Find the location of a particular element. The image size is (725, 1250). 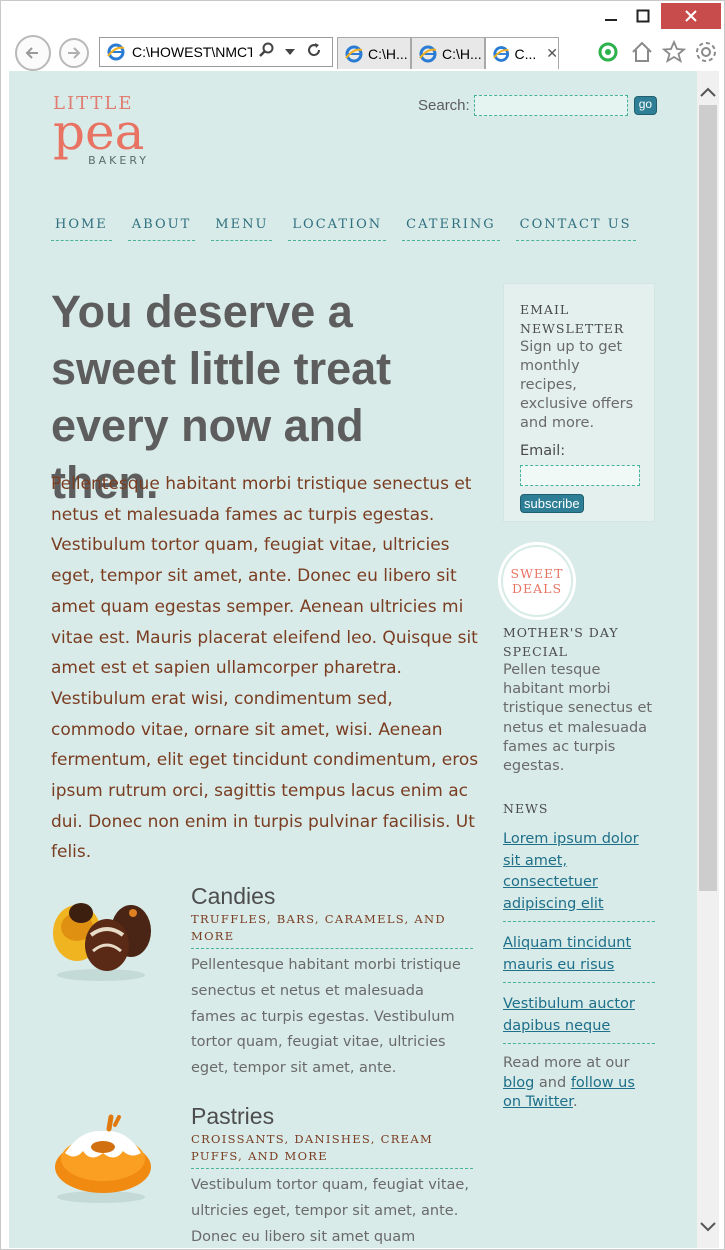

back-button is located at coordinates (33, 53).